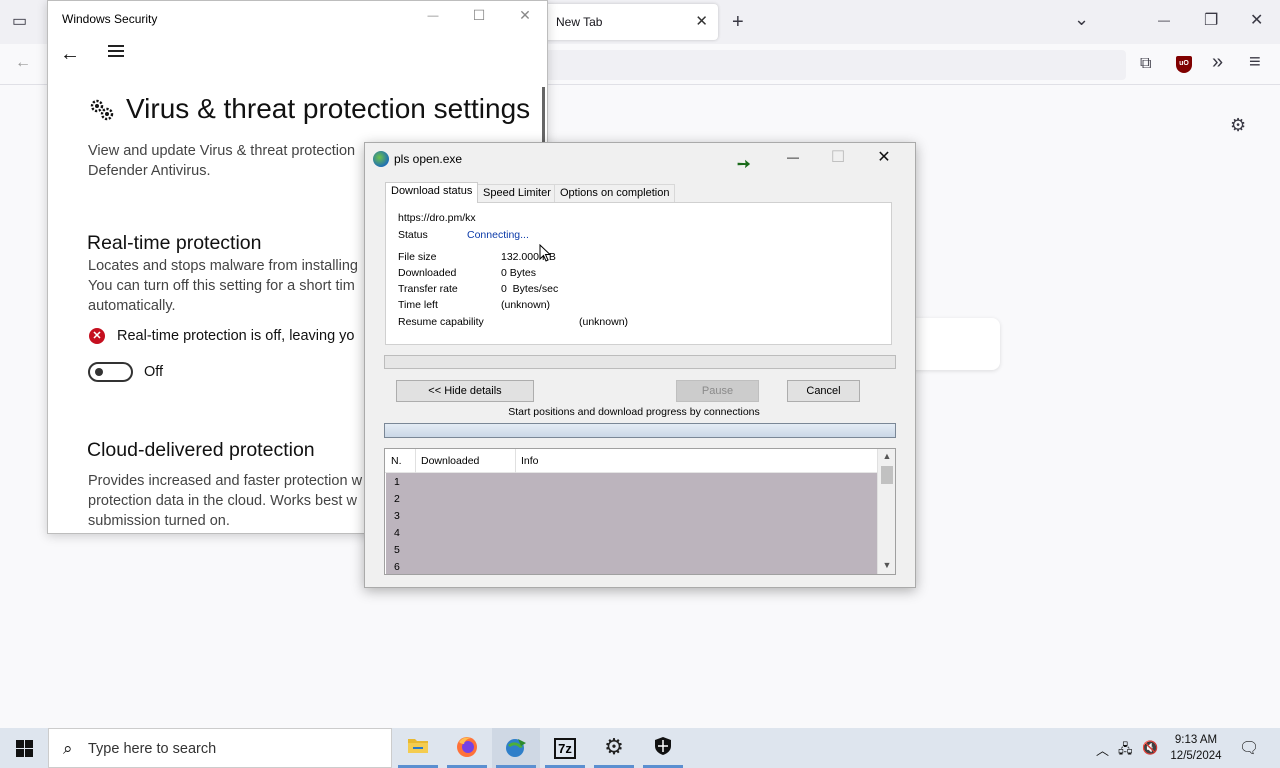  Describe the element at coordinates (1150, 748) in the screenshot. I see `volume-muted-icon: 🔇` at that location.